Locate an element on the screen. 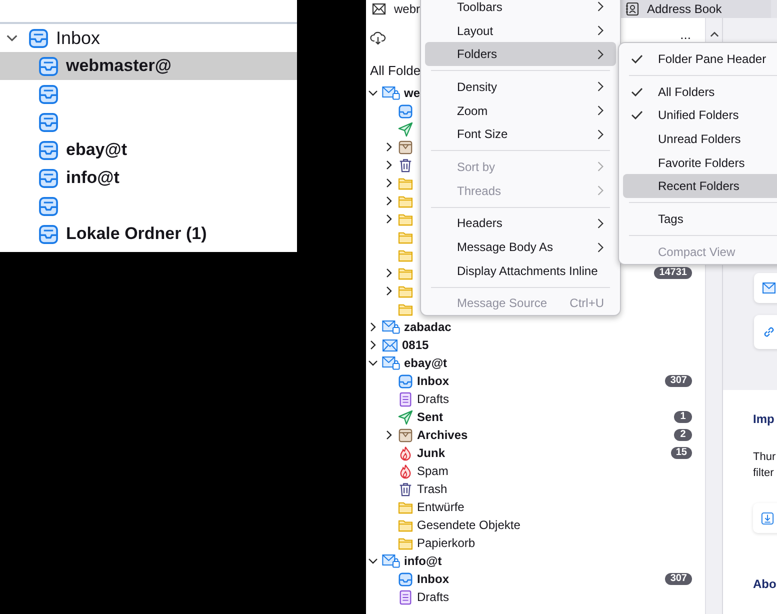  menu-item: Layout is located at coordinates (520, 30).